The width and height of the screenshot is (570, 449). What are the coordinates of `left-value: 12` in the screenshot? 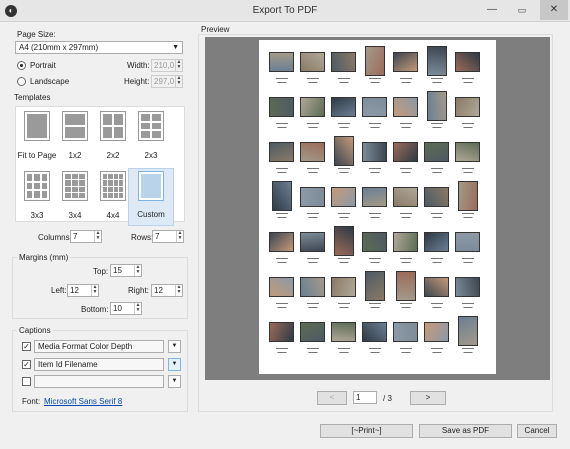 It's located at (74, 290).